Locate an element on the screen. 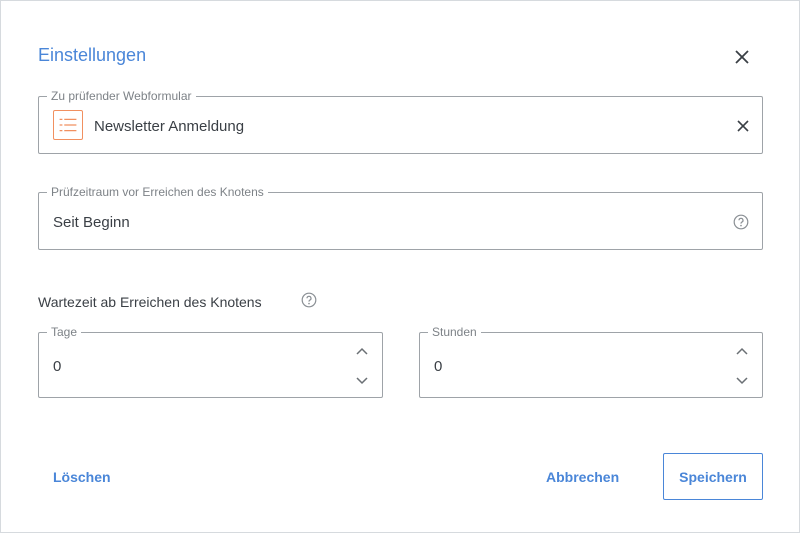 The image size is (800, 533). webform-value: Newsletter Anmeldung is located at coordinates (169, 126).